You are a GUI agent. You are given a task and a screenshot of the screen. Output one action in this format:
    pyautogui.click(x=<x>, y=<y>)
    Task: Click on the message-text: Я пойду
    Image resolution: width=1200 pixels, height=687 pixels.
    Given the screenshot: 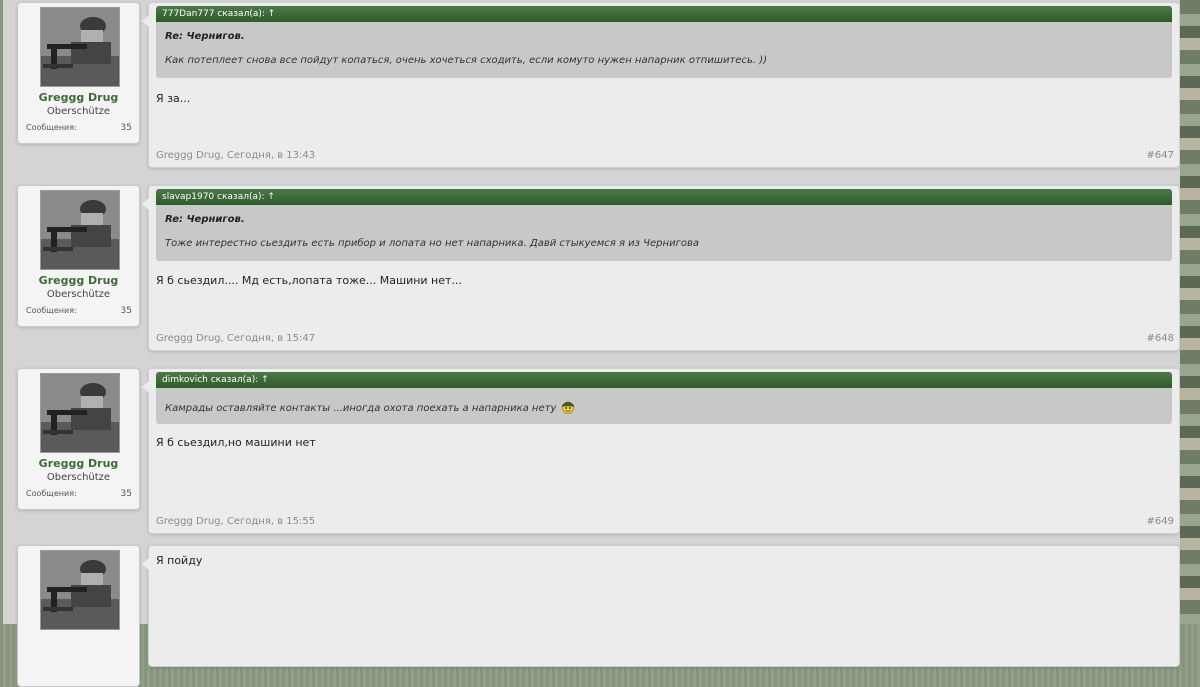 What is the action you would take?
    pyautogui.click(x=179, y=560)
    